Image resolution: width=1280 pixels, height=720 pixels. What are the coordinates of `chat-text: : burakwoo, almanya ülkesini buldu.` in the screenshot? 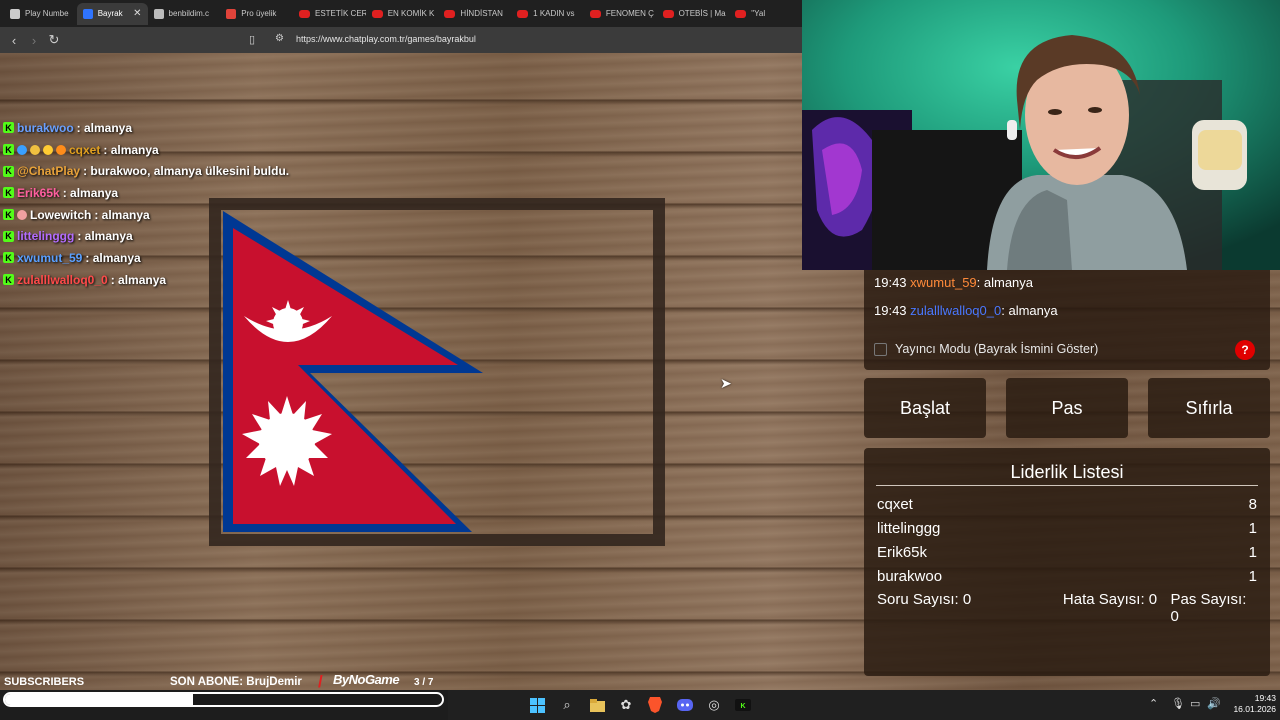 It's located at (186, 171).